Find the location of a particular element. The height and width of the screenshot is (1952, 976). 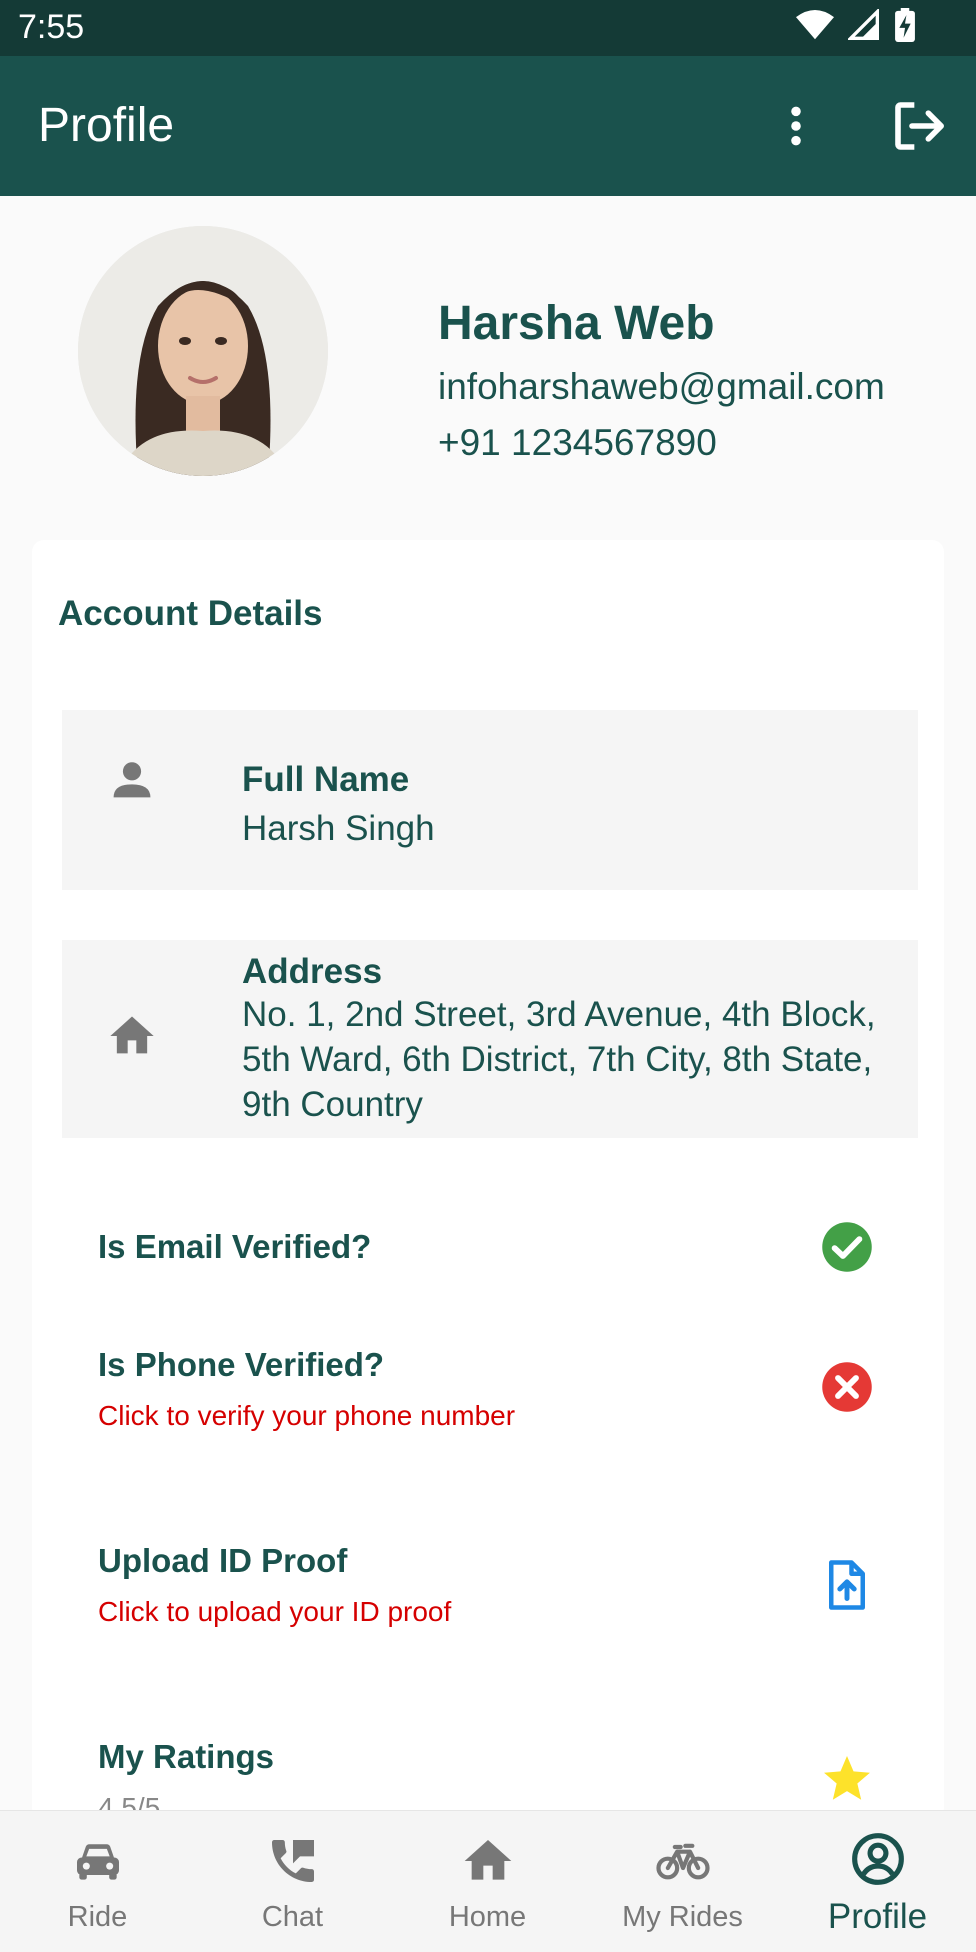

signal-icon is located at coordinates (863, 24).